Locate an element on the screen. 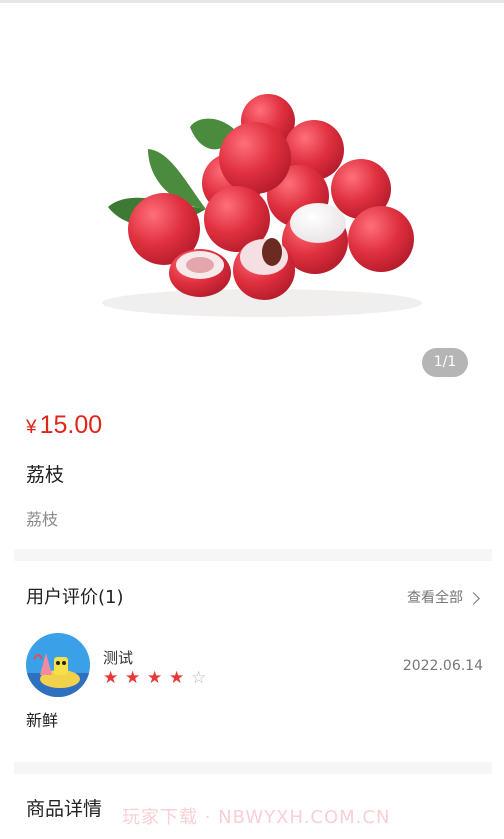  avatar is located at coordinates (58, 665).